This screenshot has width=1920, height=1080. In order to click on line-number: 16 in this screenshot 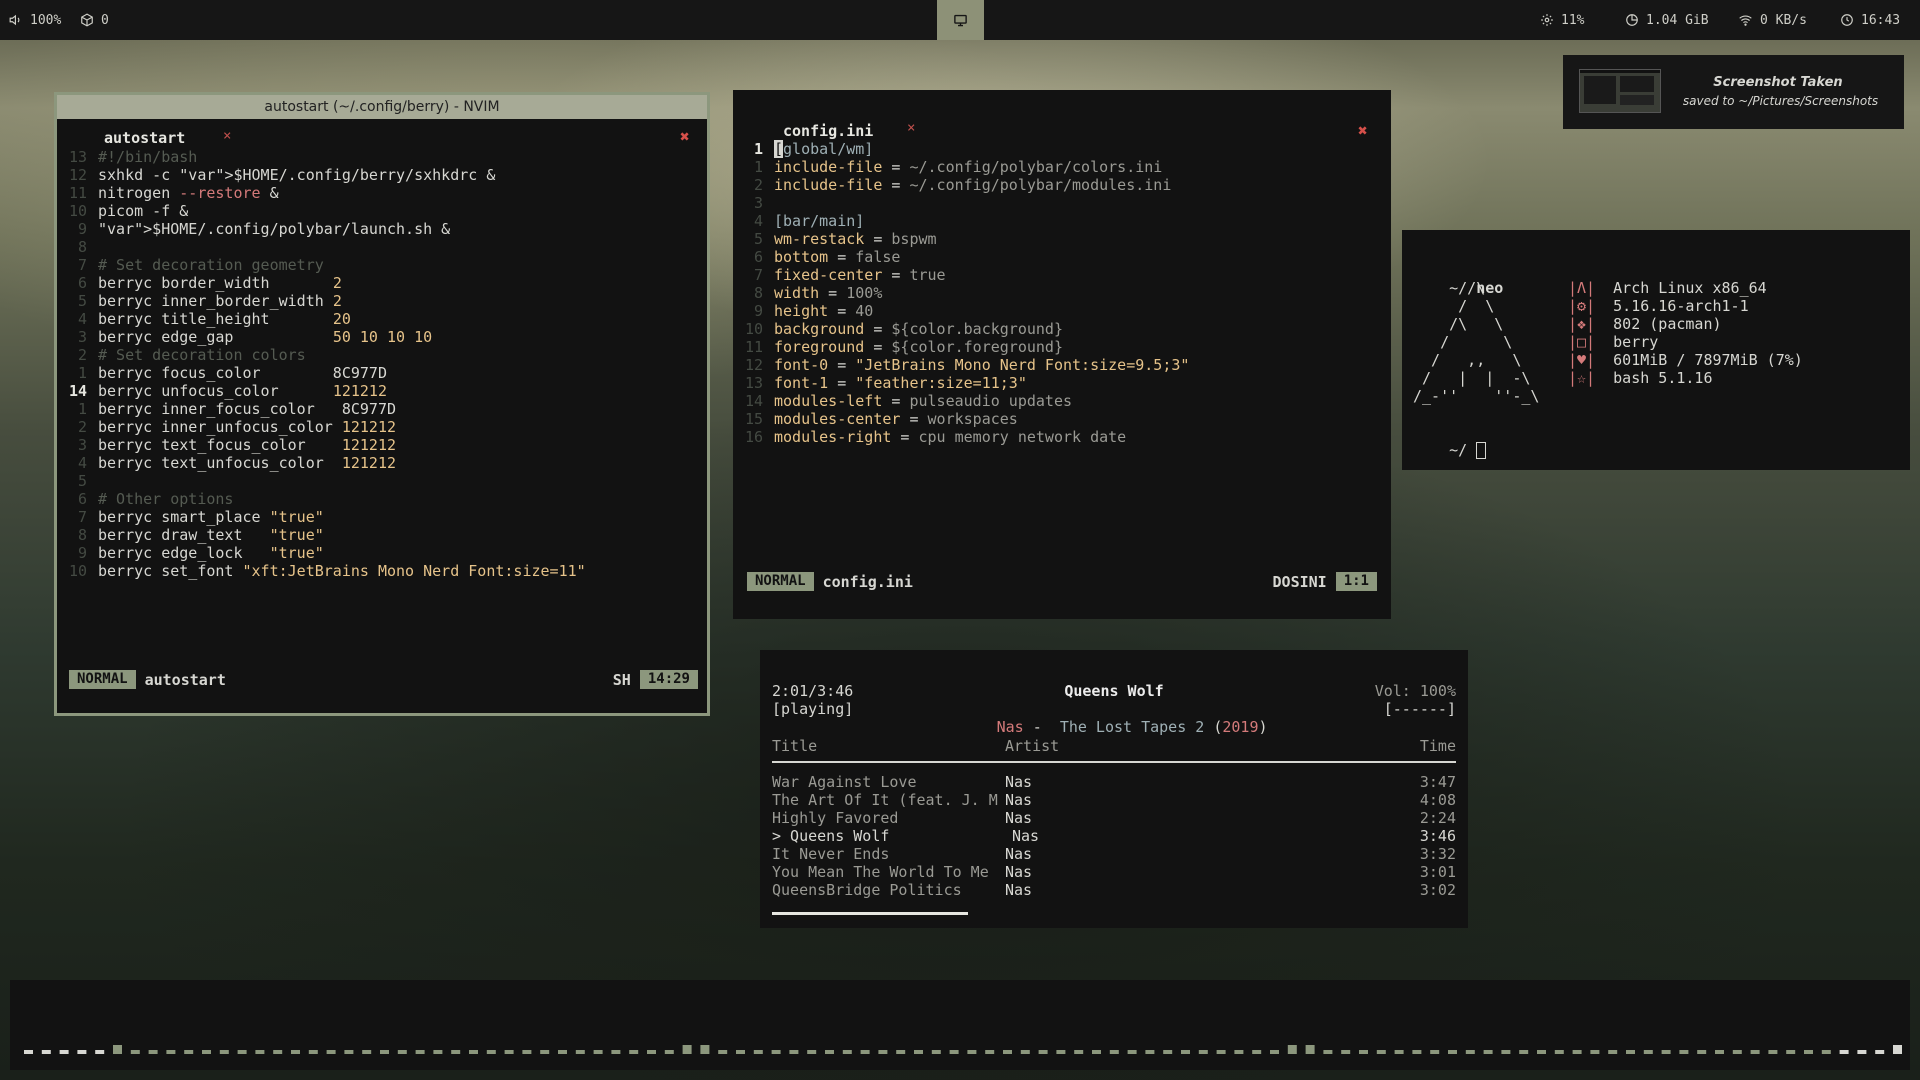, I will do `click(753, 437)`.